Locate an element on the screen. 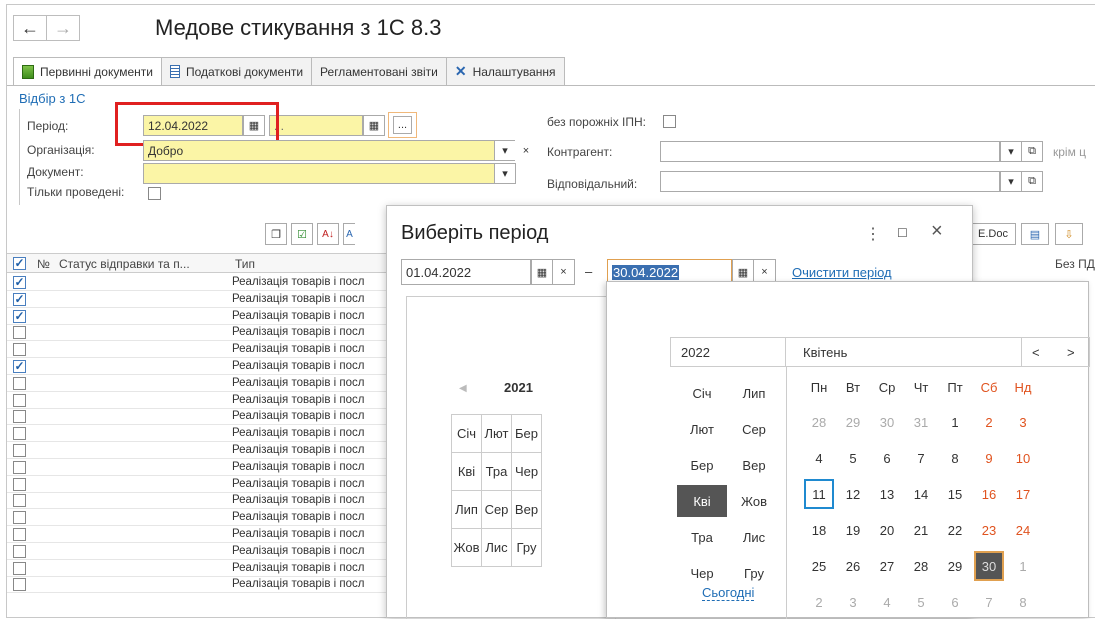  forward-button: → is located at coordinates (63, 28).